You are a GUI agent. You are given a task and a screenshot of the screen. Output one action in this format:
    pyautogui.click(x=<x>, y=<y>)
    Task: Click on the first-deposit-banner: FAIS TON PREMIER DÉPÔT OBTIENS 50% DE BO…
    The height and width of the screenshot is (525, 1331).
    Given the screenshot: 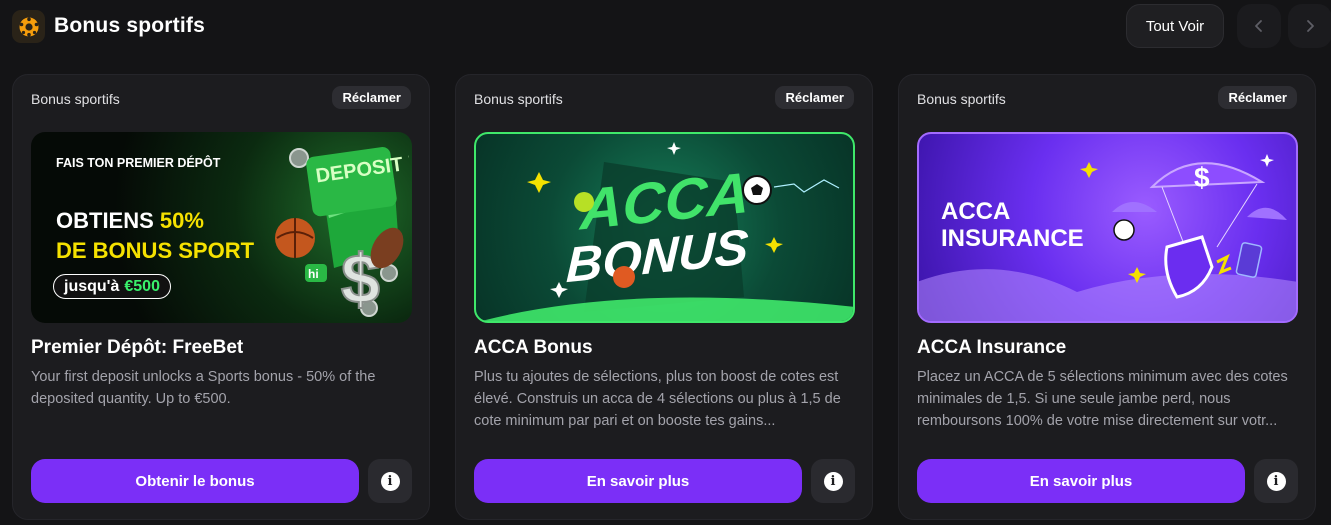 What is the action you would take?
    pyautogui.click(x=221, y=227)
    